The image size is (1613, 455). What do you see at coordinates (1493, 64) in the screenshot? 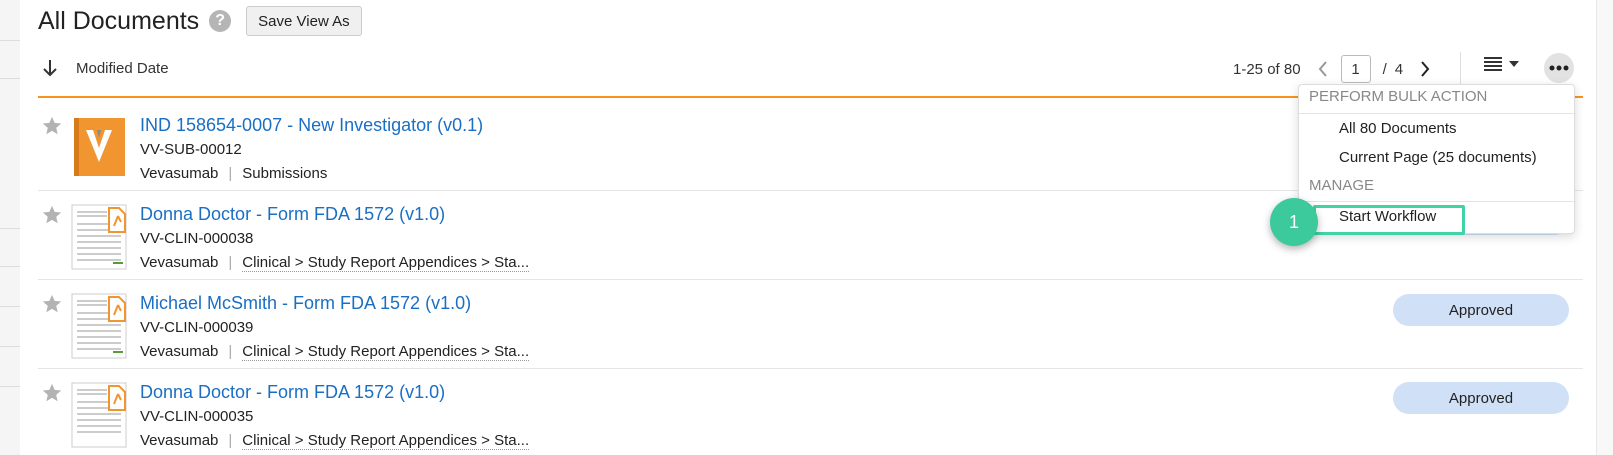
I see `list-view-icon` at bounding box center [1493, 64].